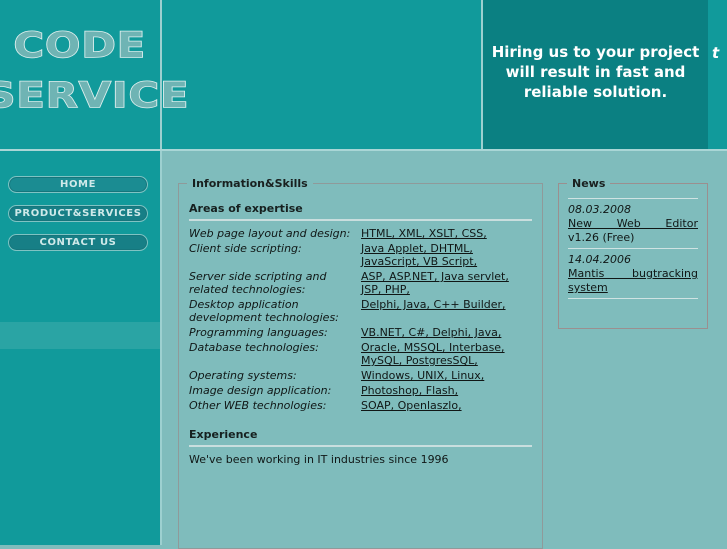 This screenshot has width=727, height=549. Describe the element at coordinates (78, 213) in the screenshot. I see `sidebar-item-products-services: PRODUCT&SERVICES` at that location.